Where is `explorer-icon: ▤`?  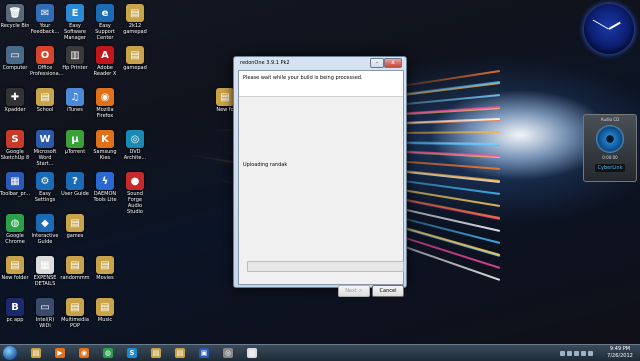
explorer-icon: ▤ is located at coordinates (36, 353).